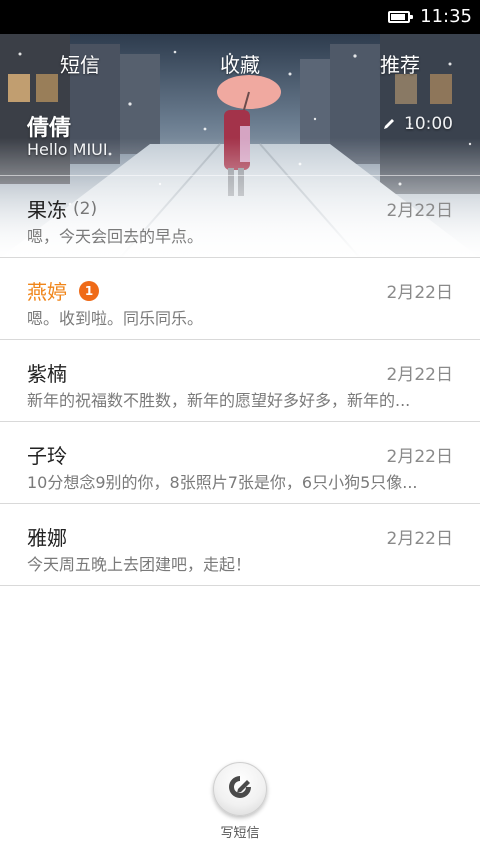 The width and height of the screenshot is (480, 853). I want to click on message-count: (2), so click(85, 208).